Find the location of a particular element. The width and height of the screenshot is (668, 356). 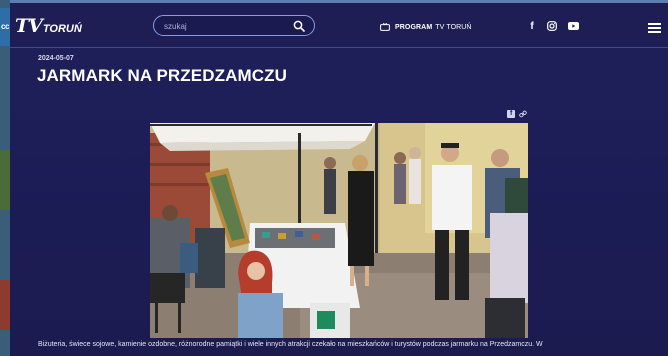

facebook-share-icon: f is located at coordinates (511, 114).